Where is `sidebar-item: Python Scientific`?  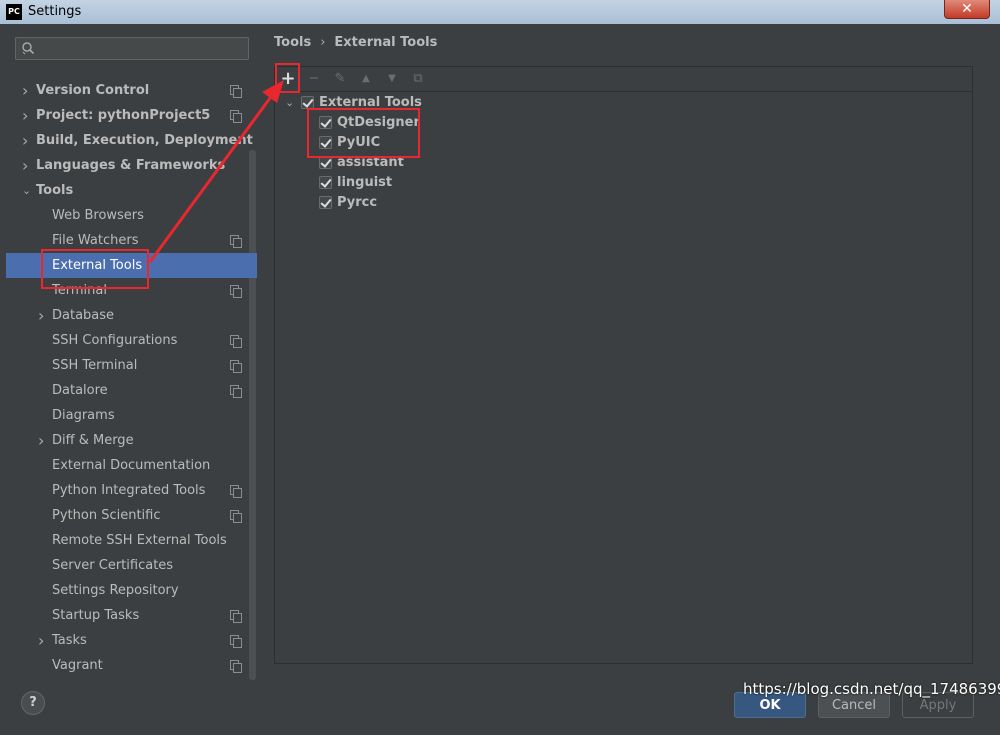 sidebar-item: Python Scientific is located at coordinates (131, 515).